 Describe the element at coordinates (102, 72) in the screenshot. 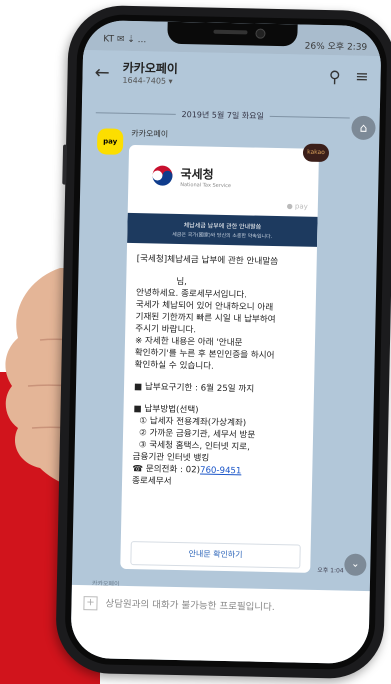

I see `back-arrow-icon: ←` at that location.